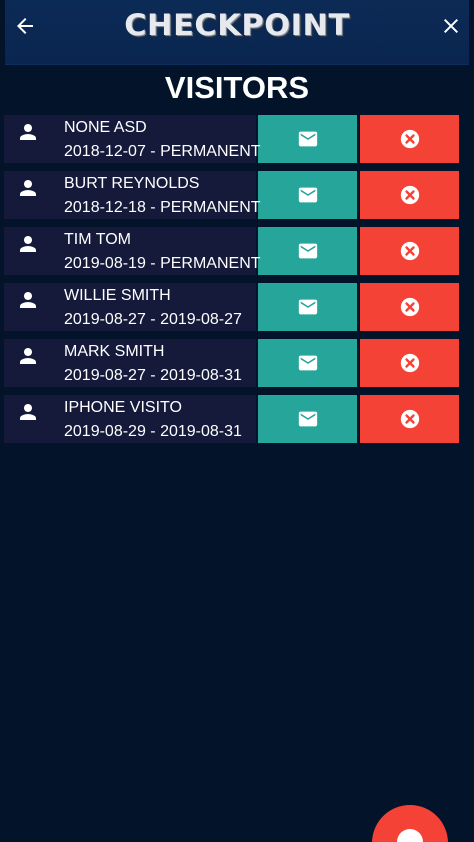 The height and width of the screenshot is (842, 474). What do you see at coordinates (237, 25) in the screenshot?
I see `brand-logo: CHECKPOINT` at bounding box center [237, 25].